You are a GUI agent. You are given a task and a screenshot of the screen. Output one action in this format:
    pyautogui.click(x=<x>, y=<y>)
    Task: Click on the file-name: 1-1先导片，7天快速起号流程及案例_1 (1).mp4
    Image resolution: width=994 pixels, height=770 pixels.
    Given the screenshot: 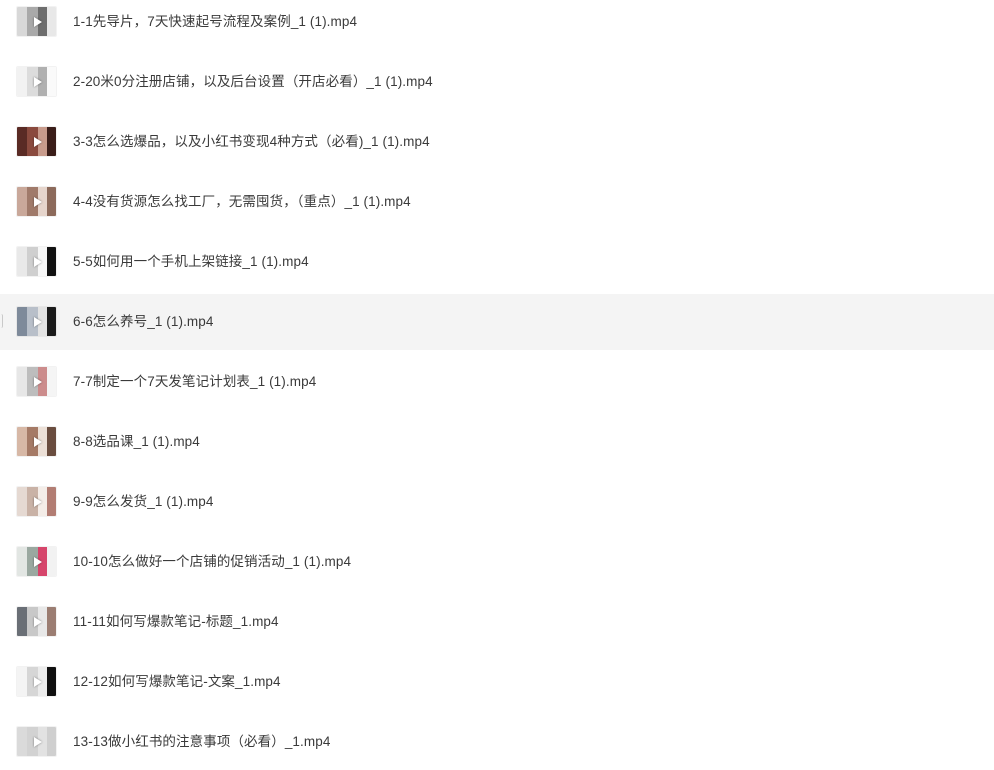 What is the action you would take?
    pyautogui.click(x=215, y=25)
    